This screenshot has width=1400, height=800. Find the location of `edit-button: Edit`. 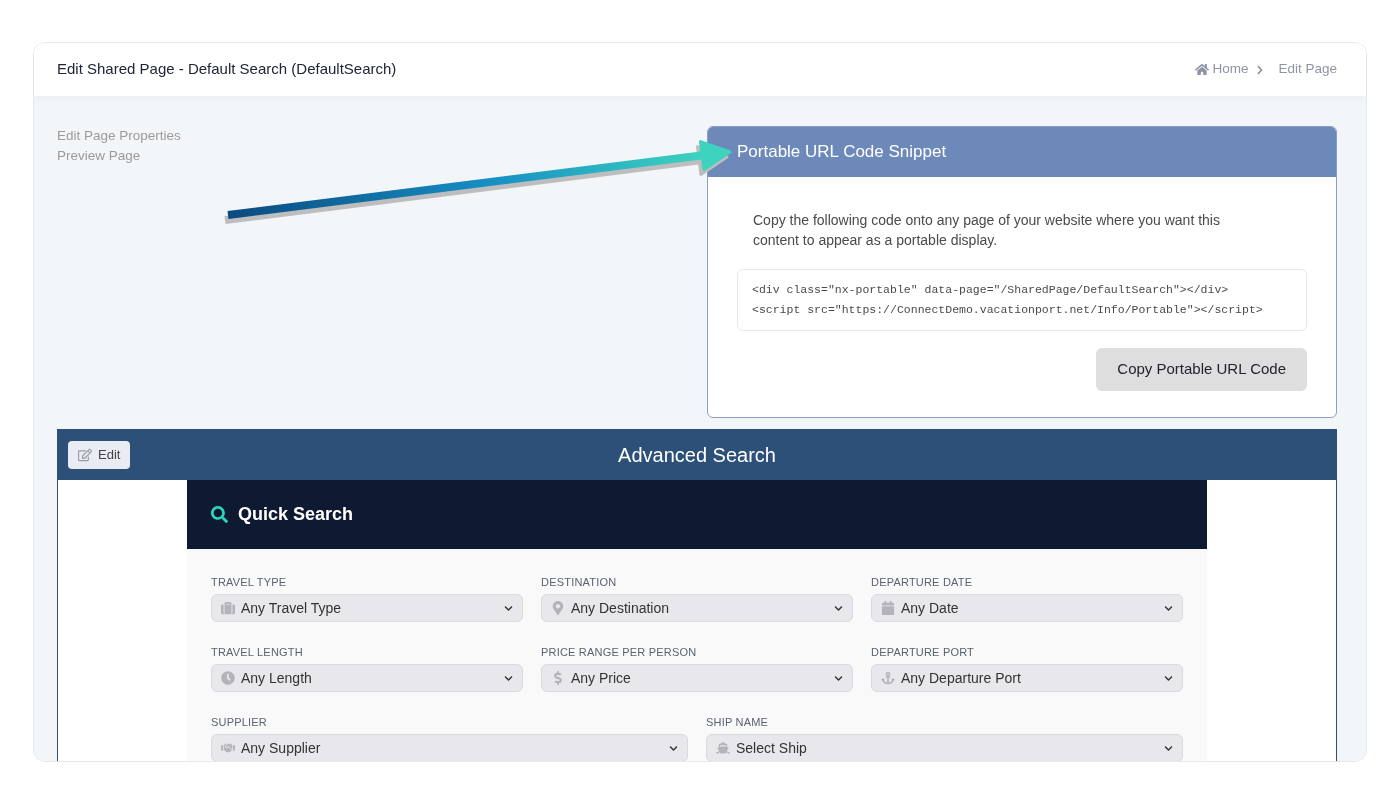

edit-button: Edit is located at coordinates (99, 454).